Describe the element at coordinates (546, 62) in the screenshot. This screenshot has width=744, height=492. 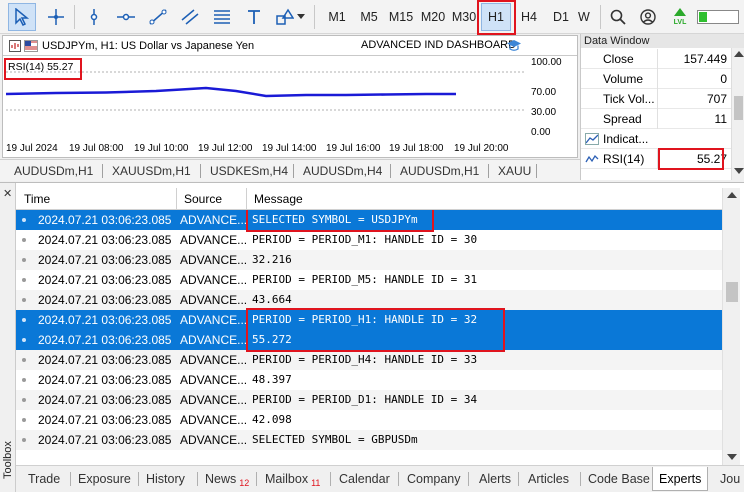
I see `price-tick: 100.00` at that location.